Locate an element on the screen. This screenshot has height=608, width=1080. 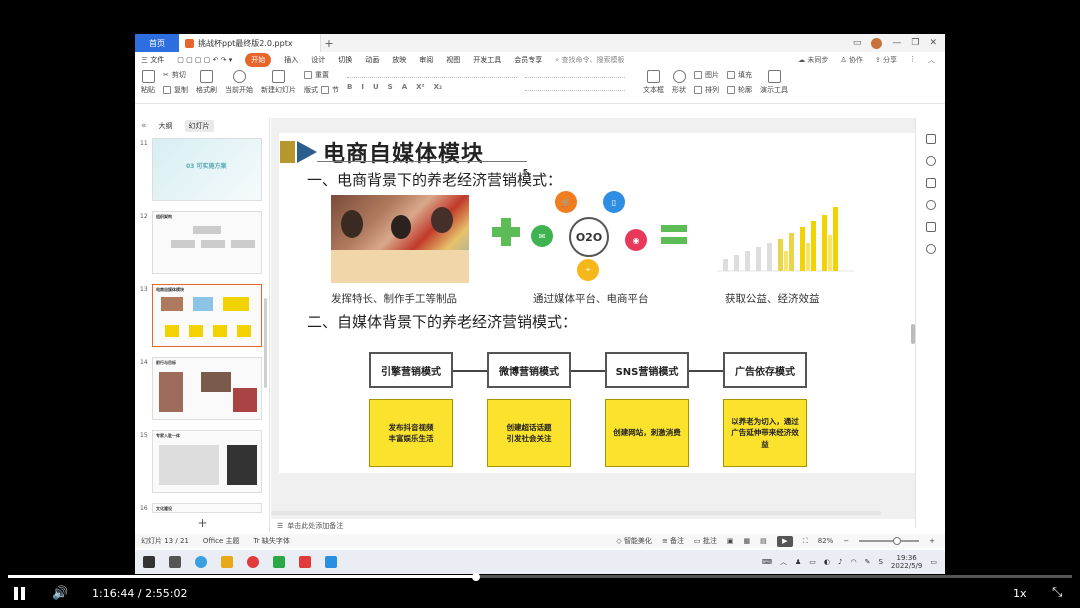
zoom-level: 82% is located at coordinates (826, 541).